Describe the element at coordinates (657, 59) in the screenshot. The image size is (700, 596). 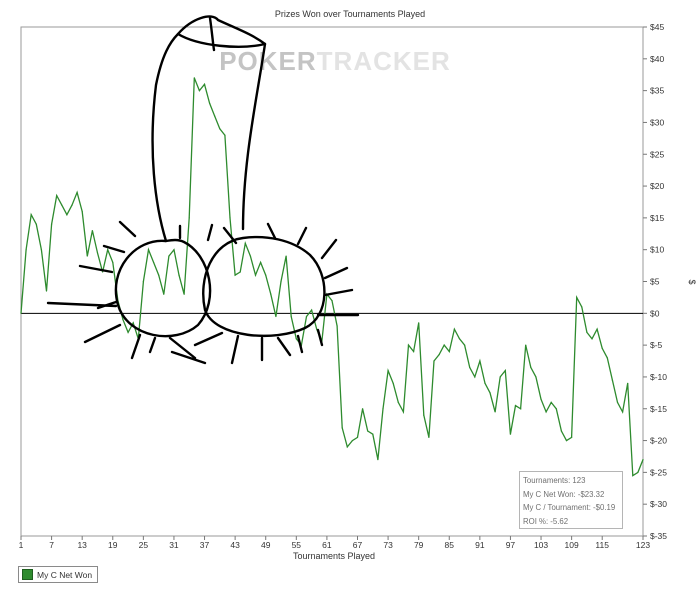
I see `y-tick-label: $40` at that location.